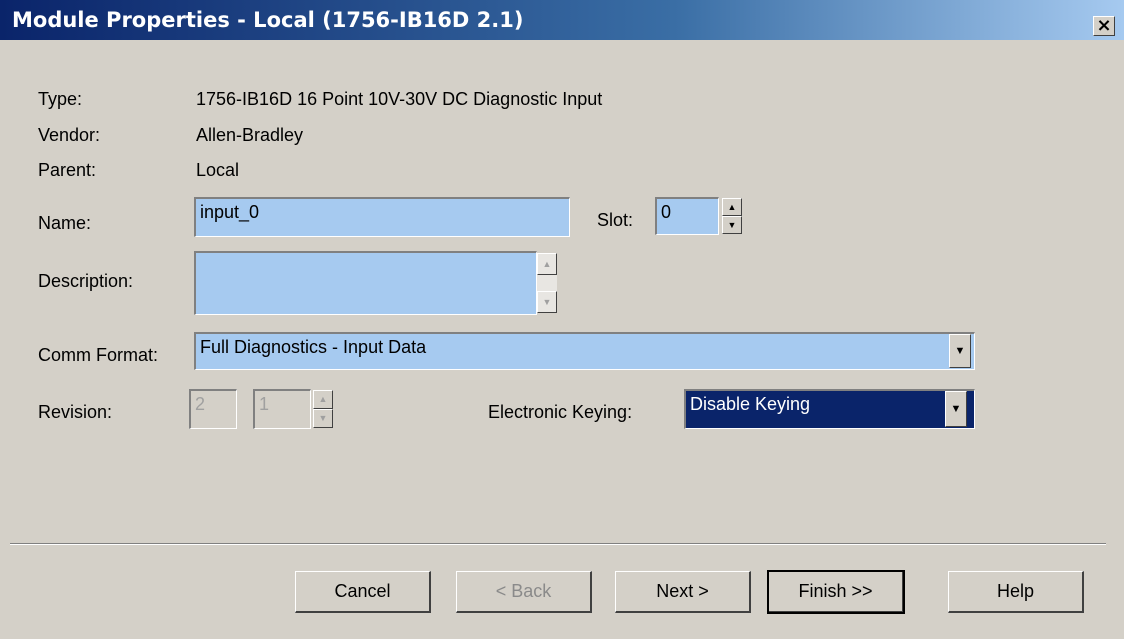  I want to click on parent-value: Local, so click(218, 170).